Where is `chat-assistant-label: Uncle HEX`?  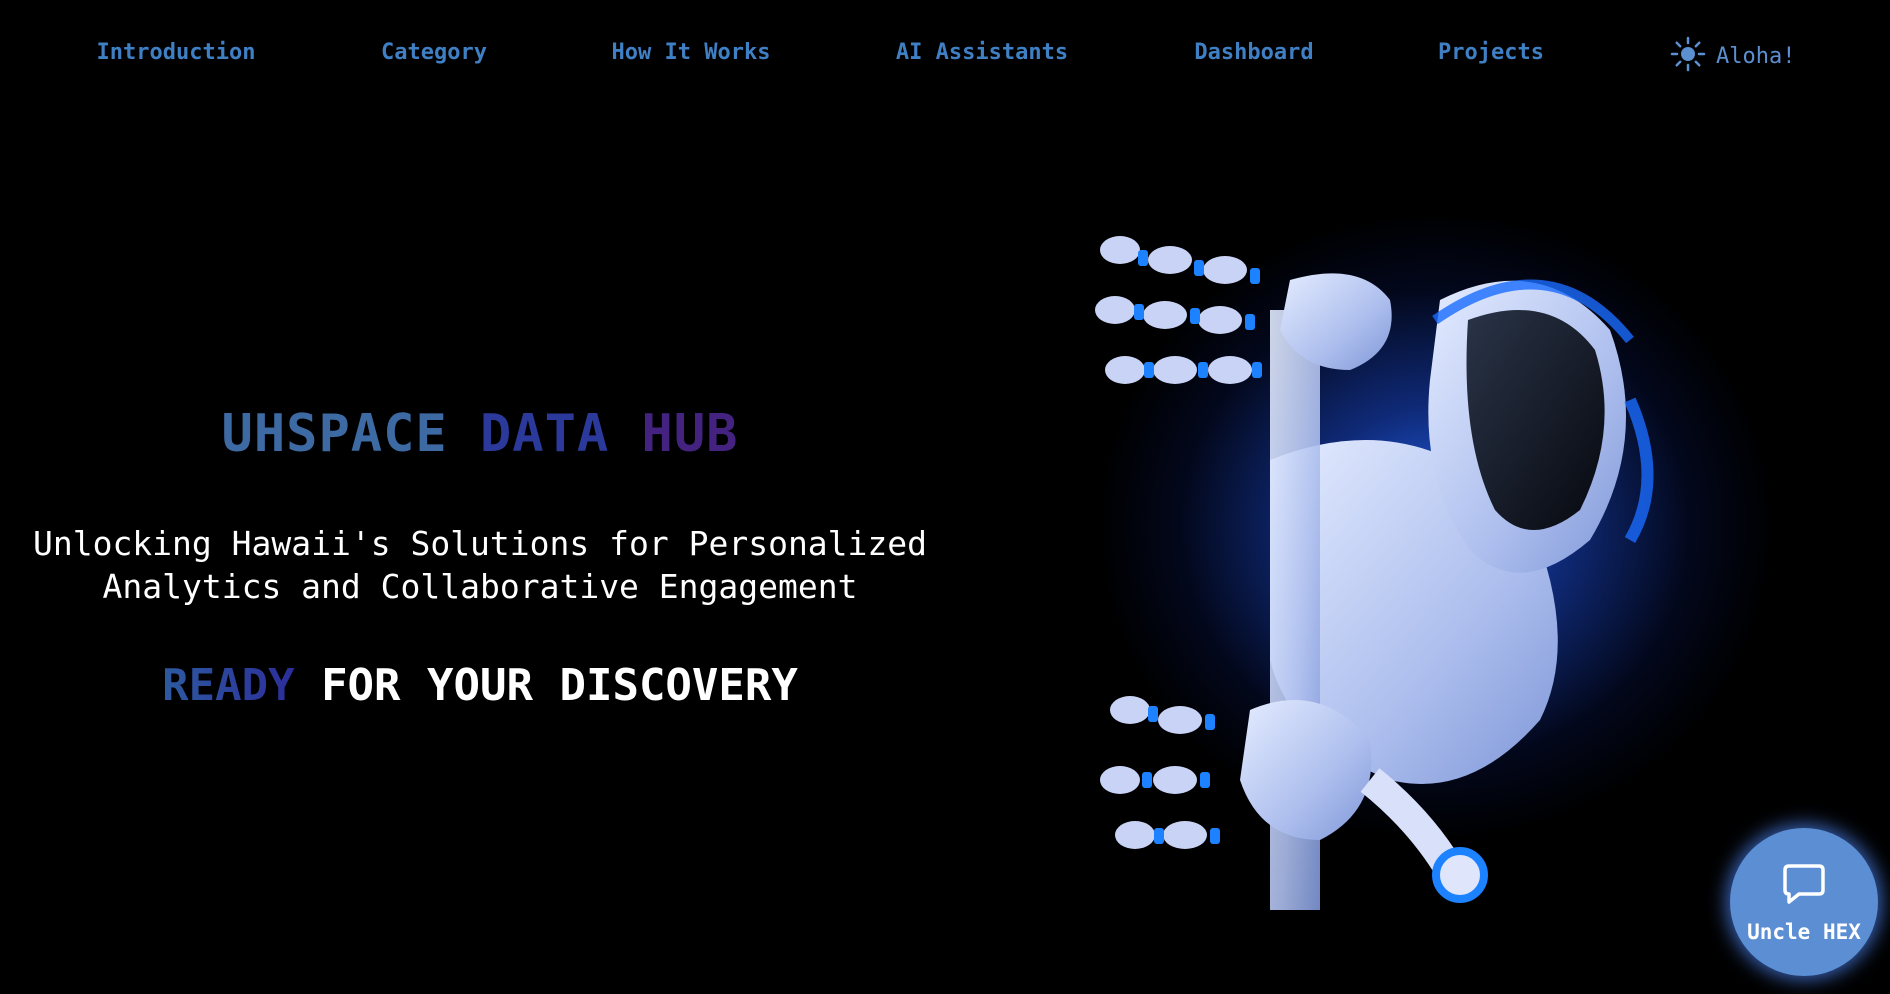 chat-assistant-label: Uncle HEX is located at coordinates (1804, 932).